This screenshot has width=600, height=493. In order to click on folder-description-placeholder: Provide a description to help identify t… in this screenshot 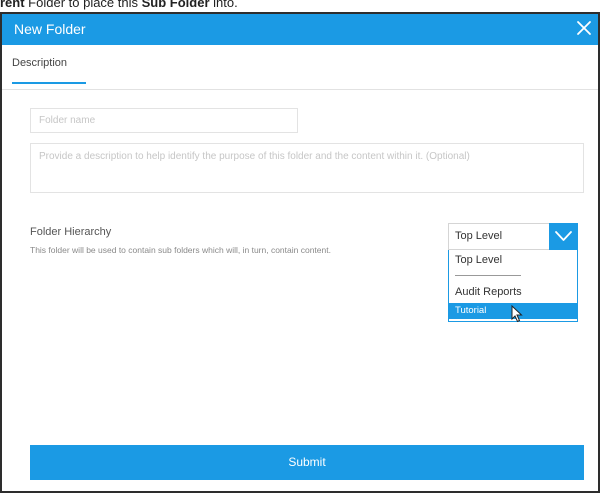, I will do `click(254, 156)`.